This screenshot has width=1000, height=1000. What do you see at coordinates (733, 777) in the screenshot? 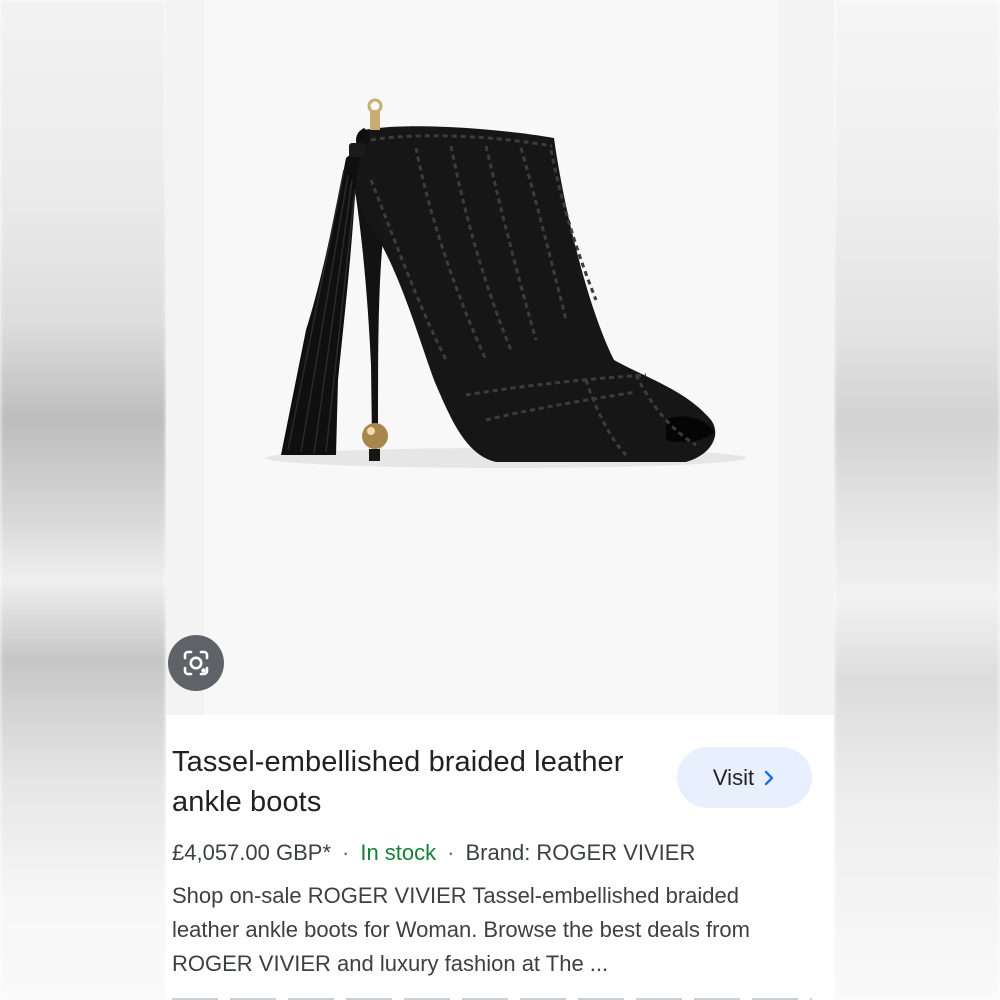
I see `visit-label: Visit` at bounding box center [733, 777].